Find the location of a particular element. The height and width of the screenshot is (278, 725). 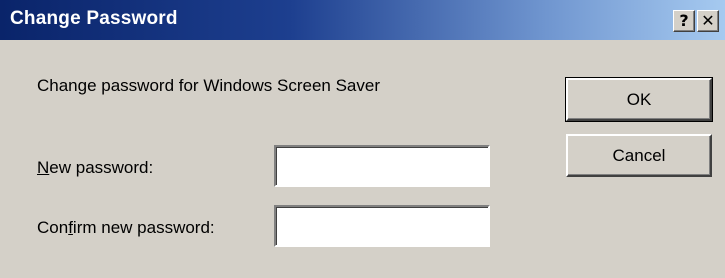

close-button: ✕ is located at coordinates (708, 21).